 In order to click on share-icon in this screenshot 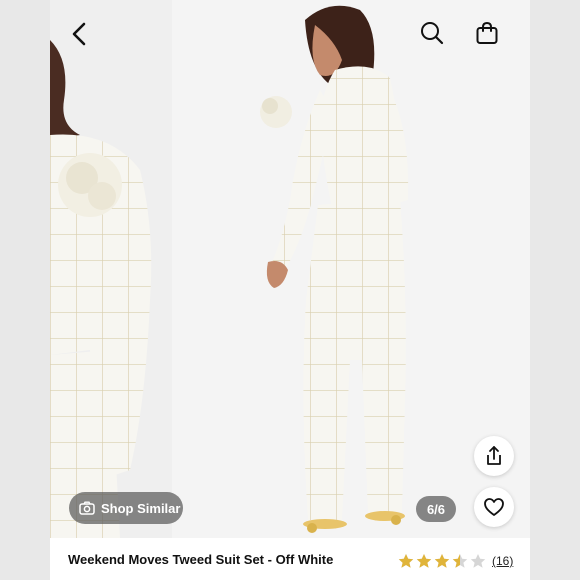, I will do `click(494, 455)`.